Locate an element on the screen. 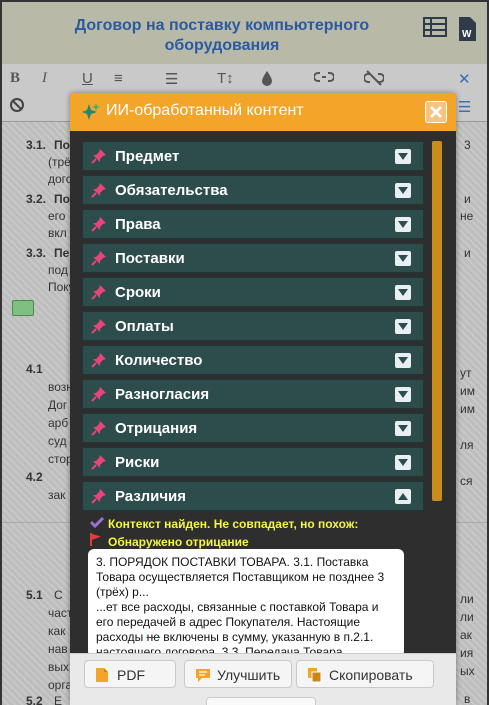  doc-line-text: ля is located at coordinates (467, 445).